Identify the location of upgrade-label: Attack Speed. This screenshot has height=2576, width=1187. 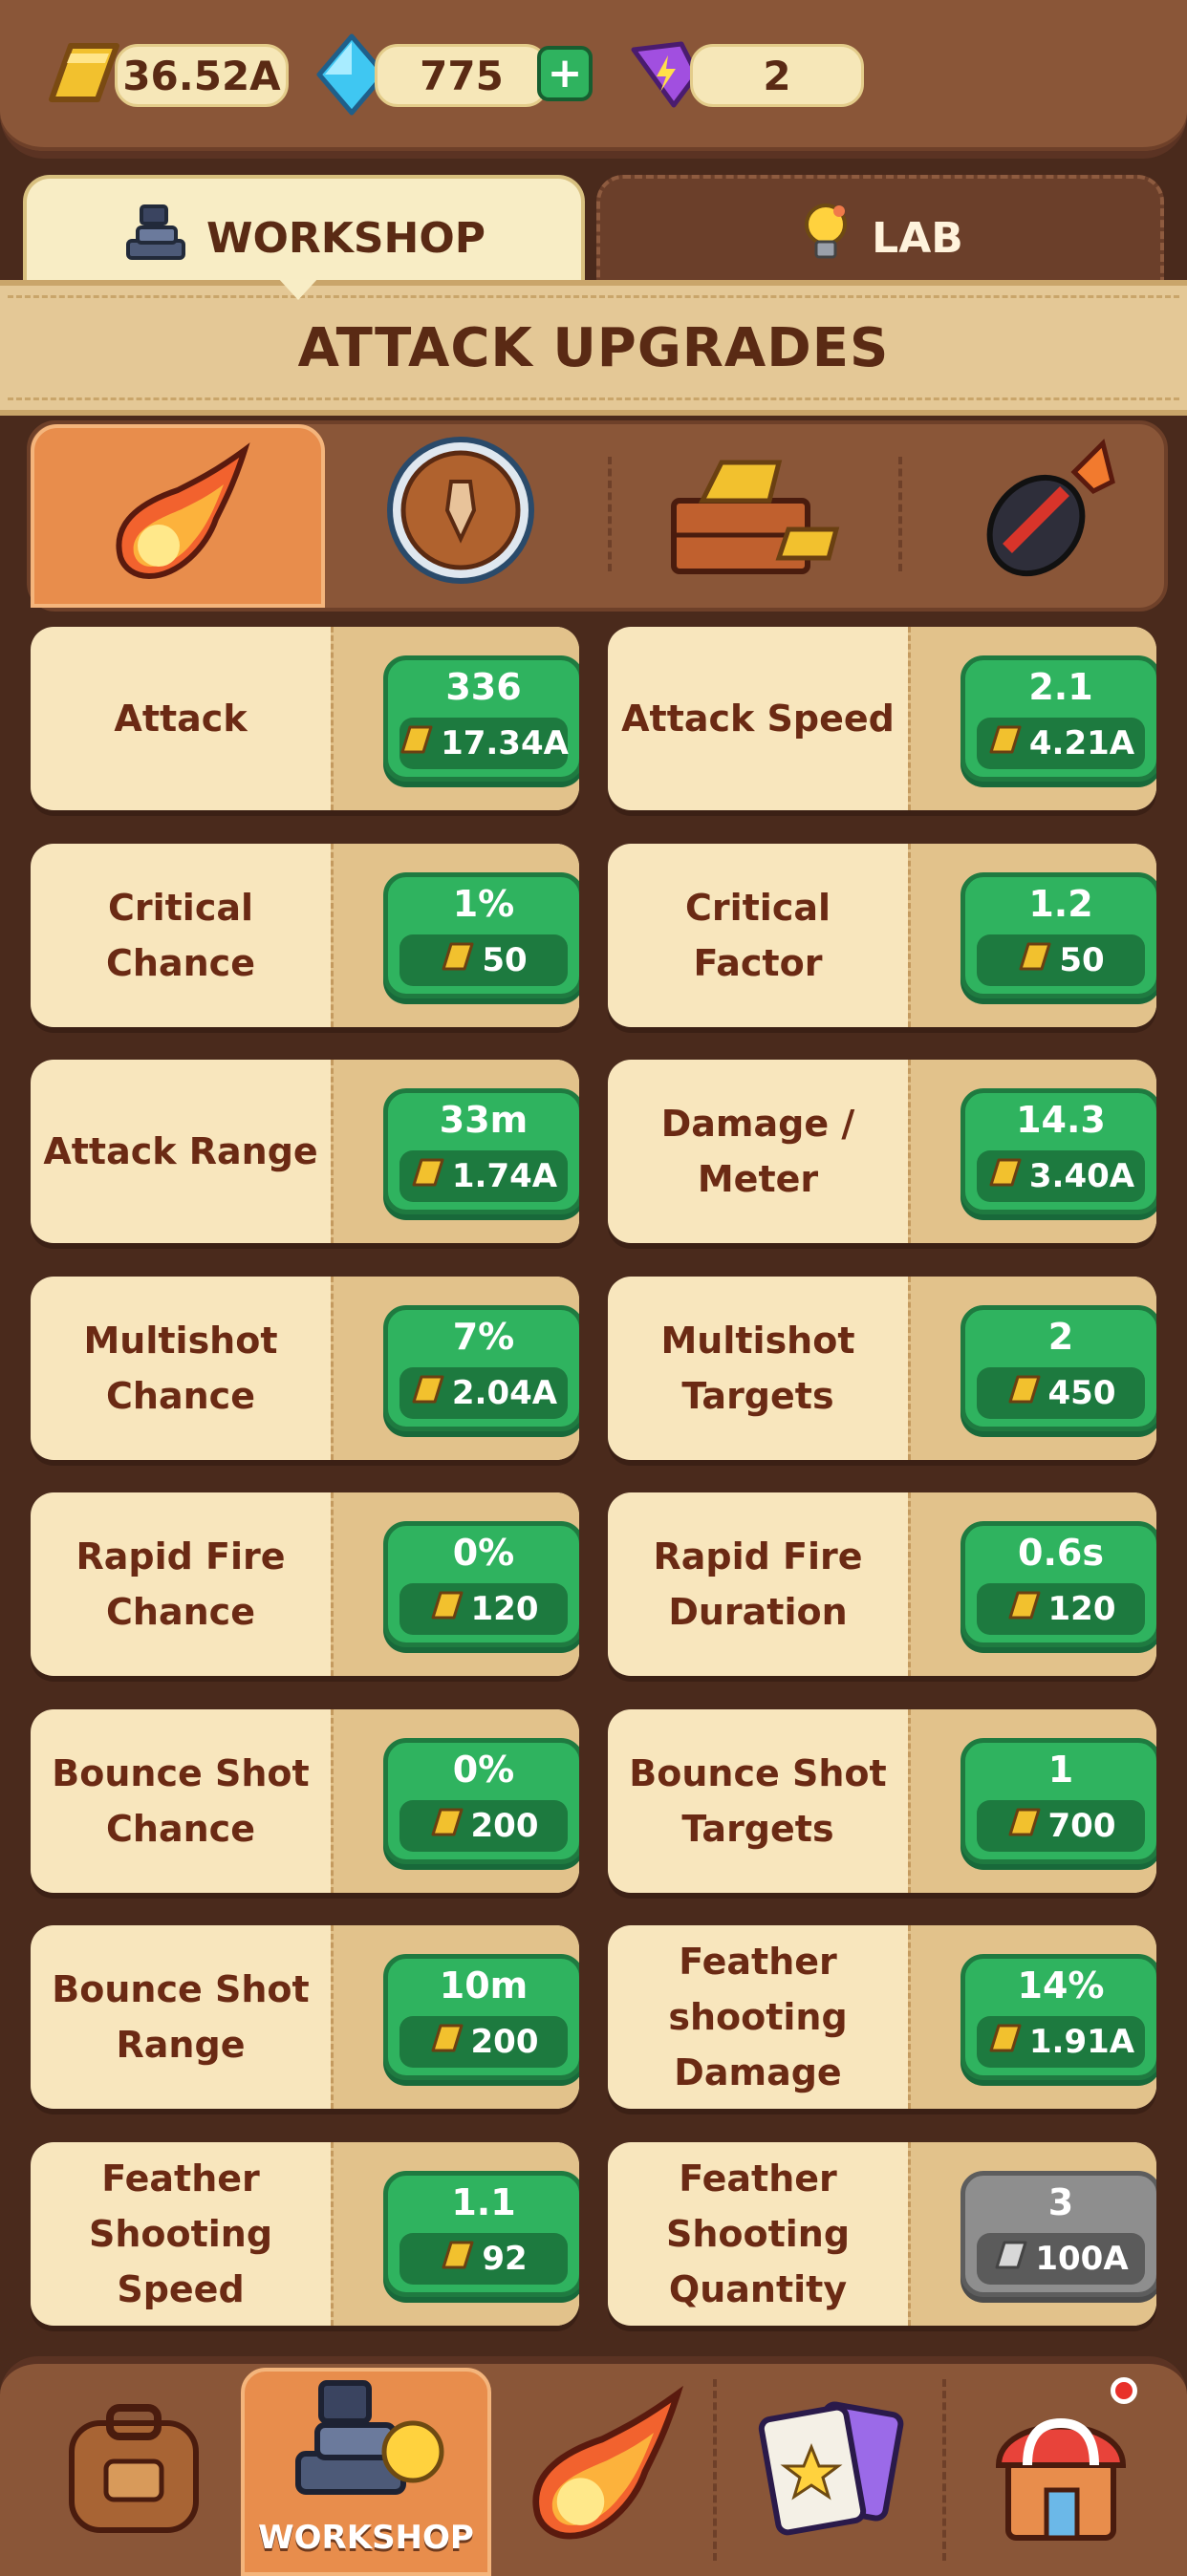
(758, 719).